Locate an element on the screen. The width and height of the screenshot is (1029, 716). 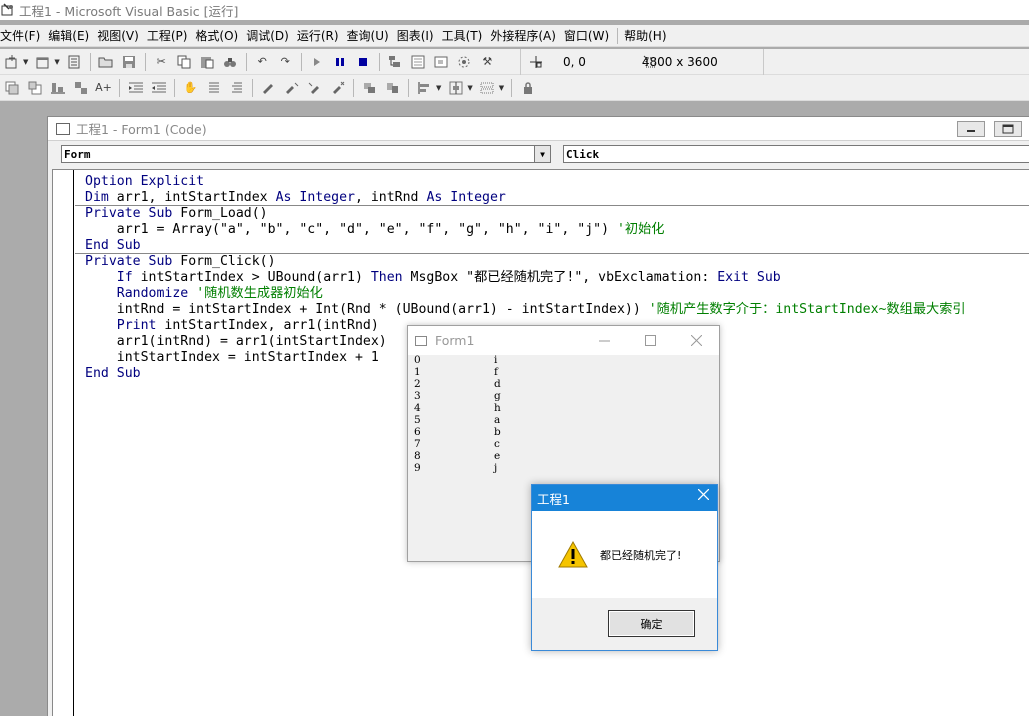
menu-editor-icon is located at coordinates (74, 61).